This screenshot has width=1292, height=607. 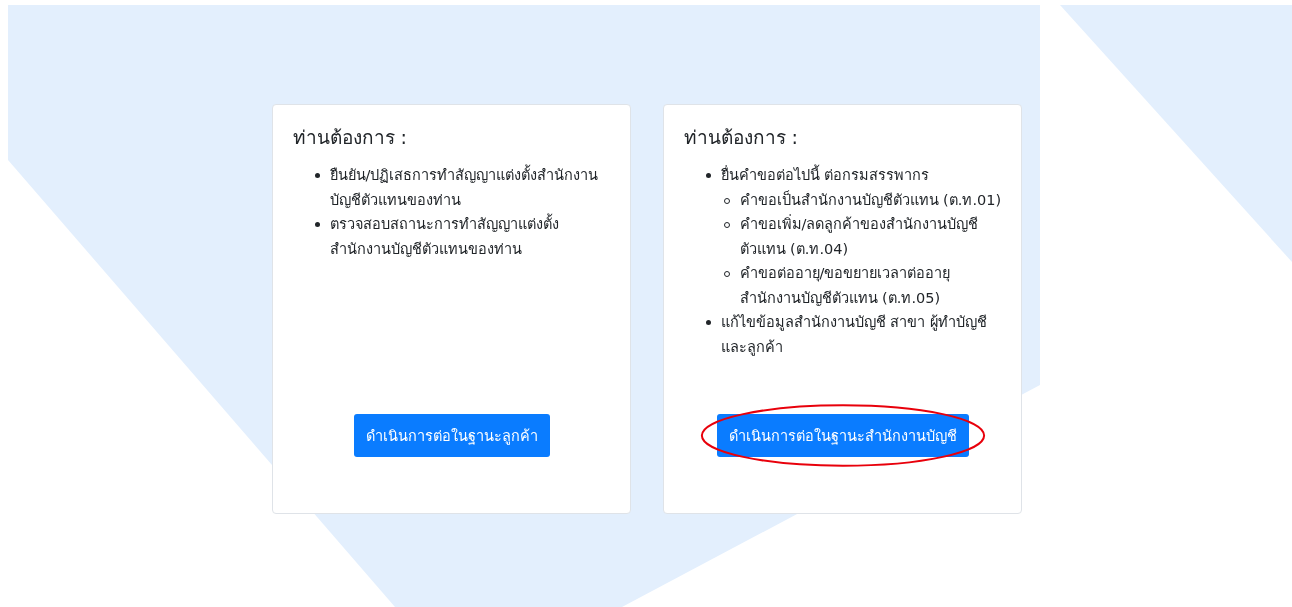 What do you see at coordinates (470, 187) in the screenshot?
I see `list-item: ยืนยัน/ปฏิเสธการทำสัญญาแต่งตั้งสำนักงานบัญชีตัวแทนของท่าน` at bounding box center [470, 187].